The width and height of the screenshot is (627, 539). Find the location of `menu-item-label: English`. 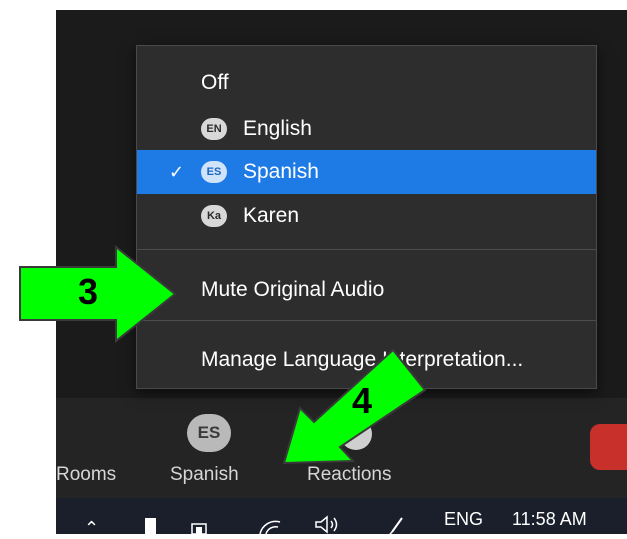

menu-item-label: English is located at coordinates (277, 128).